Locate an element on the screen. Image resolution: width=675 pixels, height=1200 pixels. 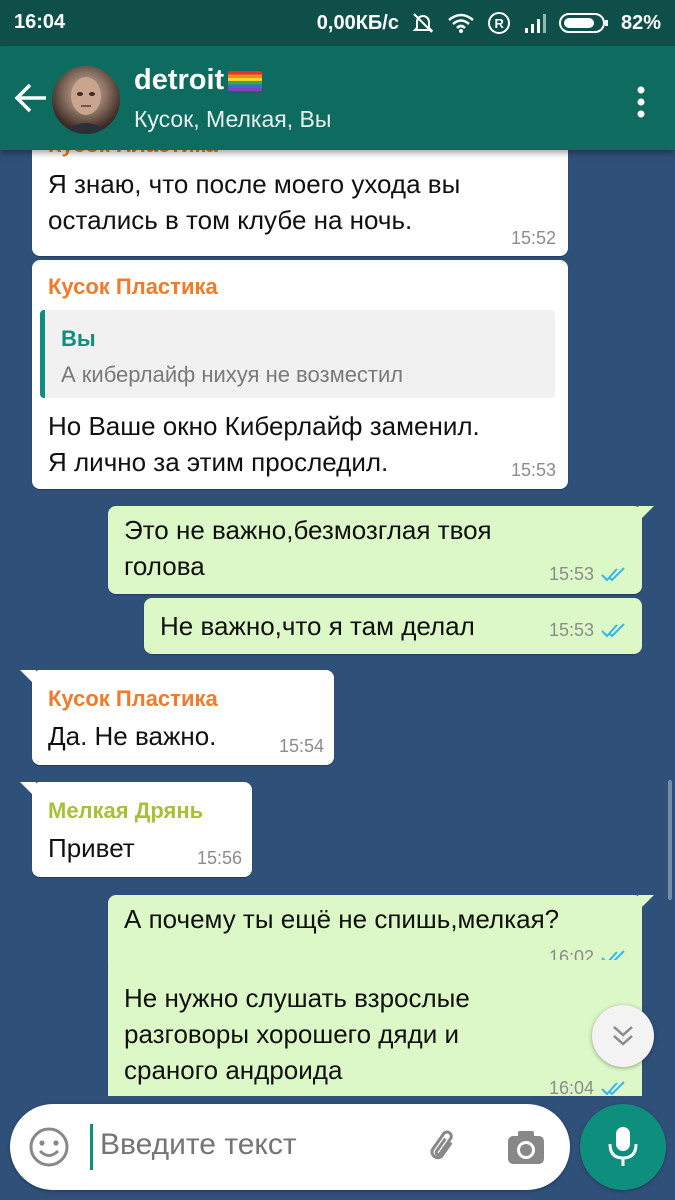
camera-icon is located at coordinates (526, 1148).